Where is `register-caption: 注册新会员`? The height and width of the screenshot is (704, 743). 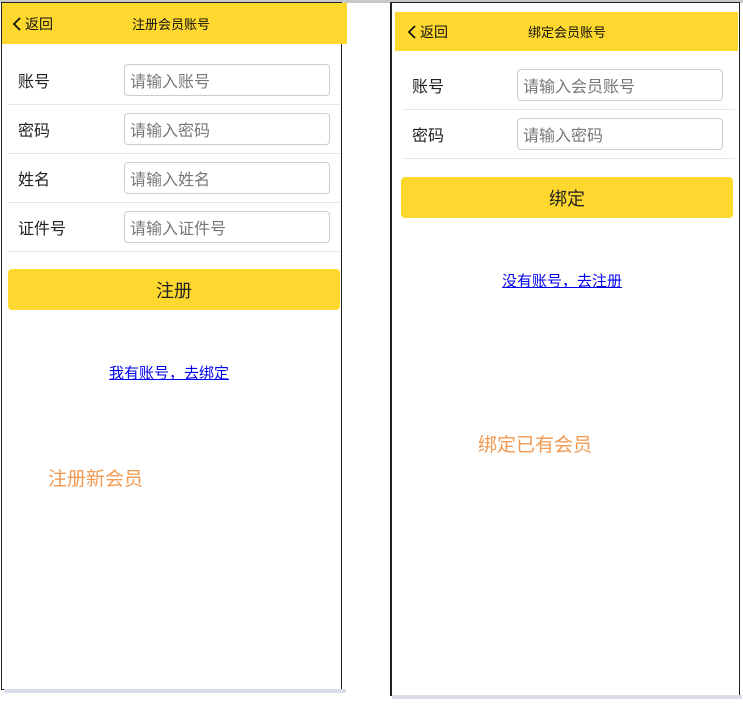 register-caption: 注册新会员 is located at coordinates (96, 479).